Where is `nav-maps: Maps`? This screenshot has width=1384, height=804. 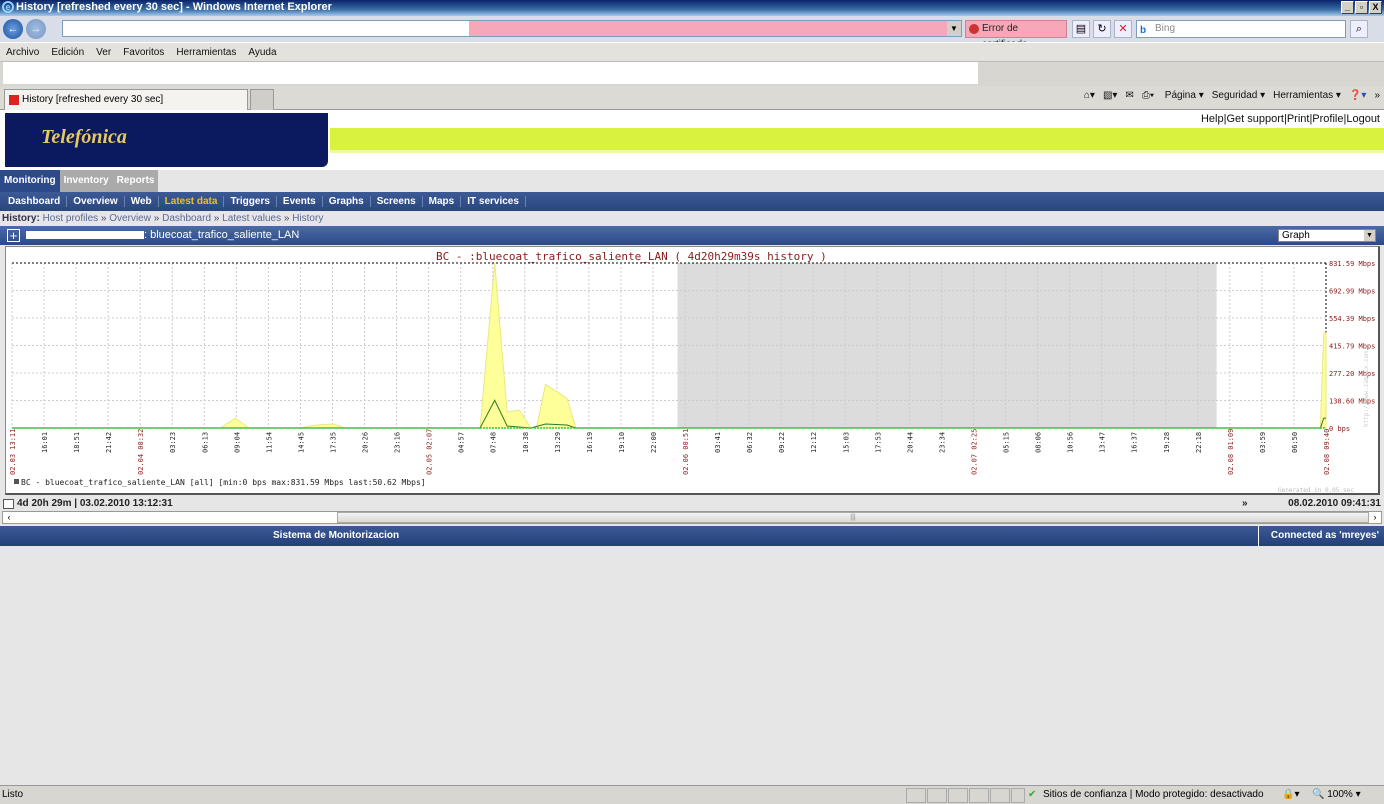 nav-maps: Maps is located at coordinates (442, 201).